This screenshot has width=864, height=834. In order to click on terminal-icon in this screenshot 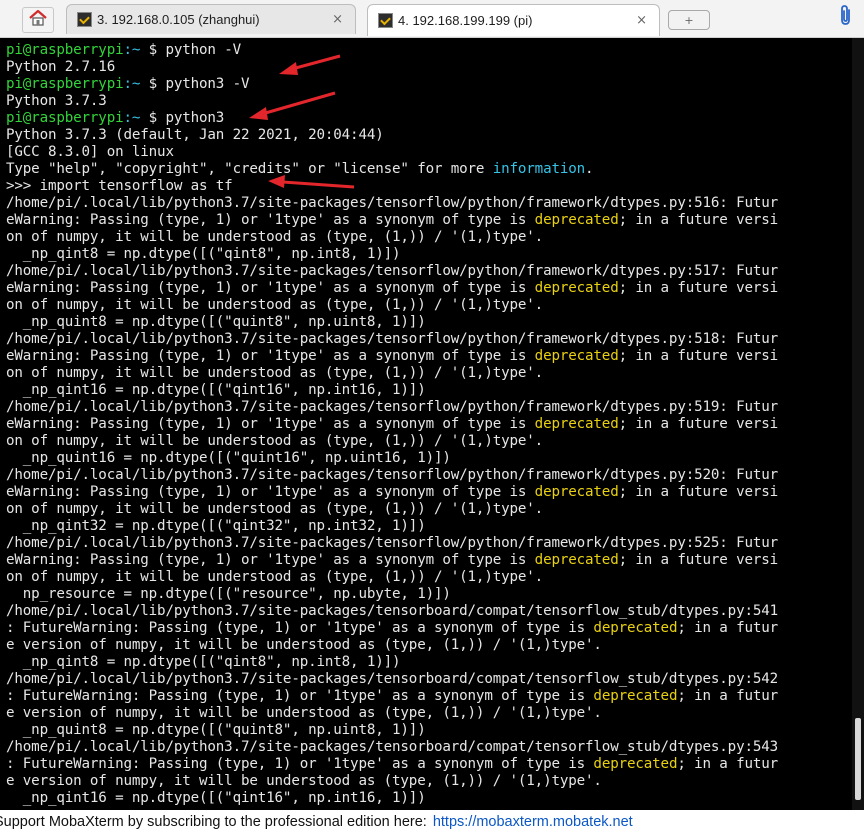, I will do `click(385, 20)`.